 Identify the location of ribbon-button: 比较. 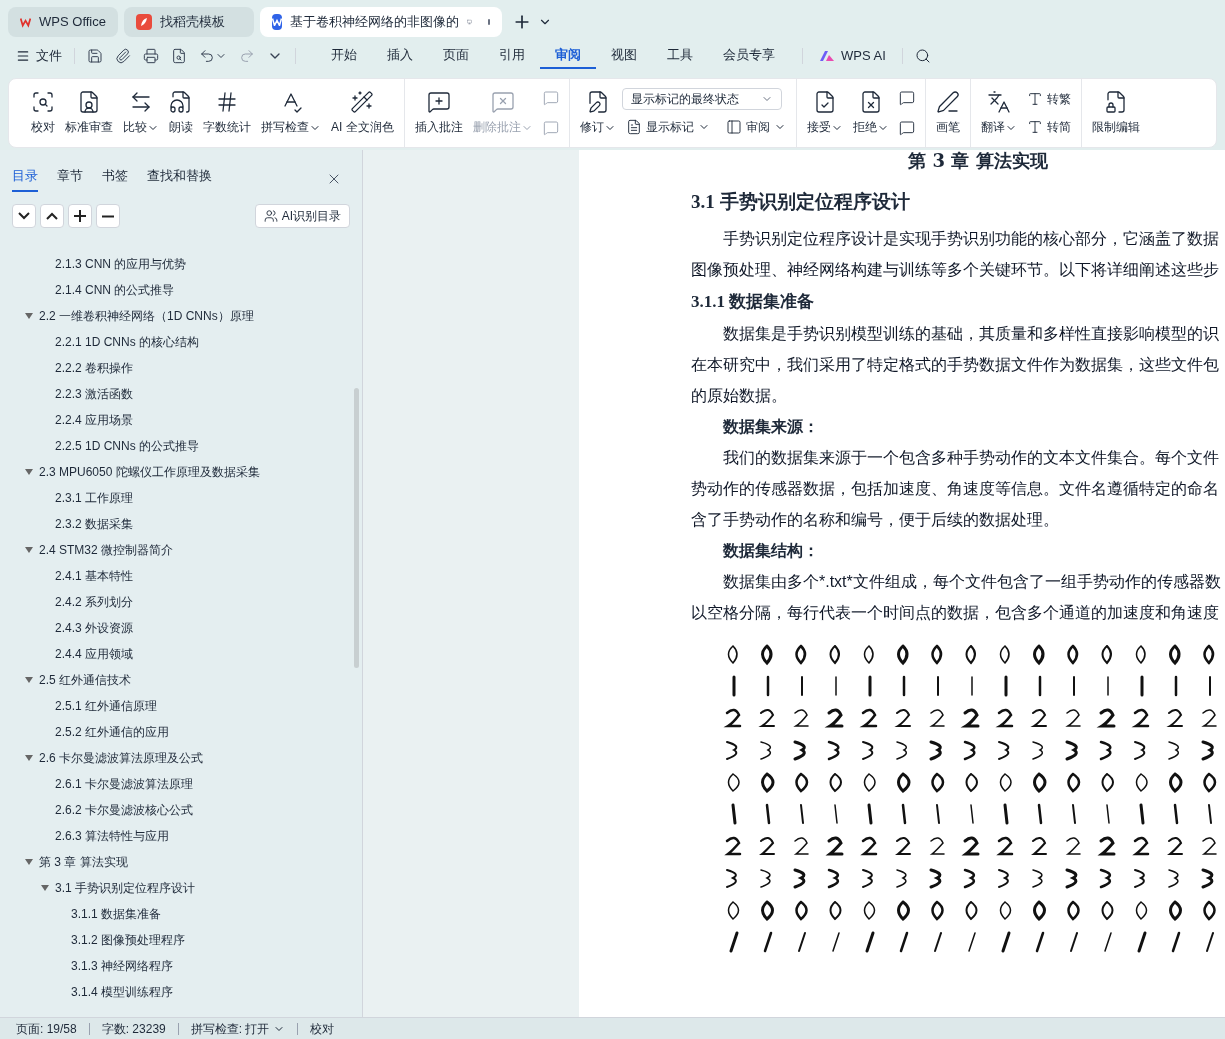
(141, 113).